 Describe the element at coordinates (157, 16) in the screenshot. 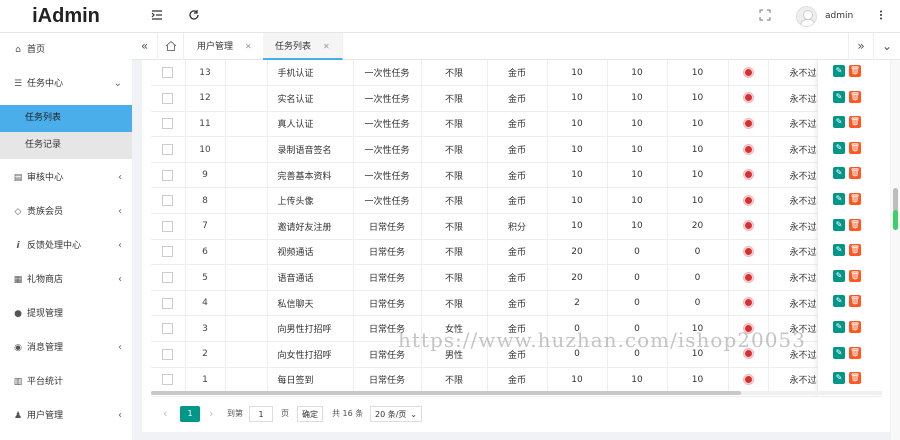

I see `menu-collapse-icon` at that location.